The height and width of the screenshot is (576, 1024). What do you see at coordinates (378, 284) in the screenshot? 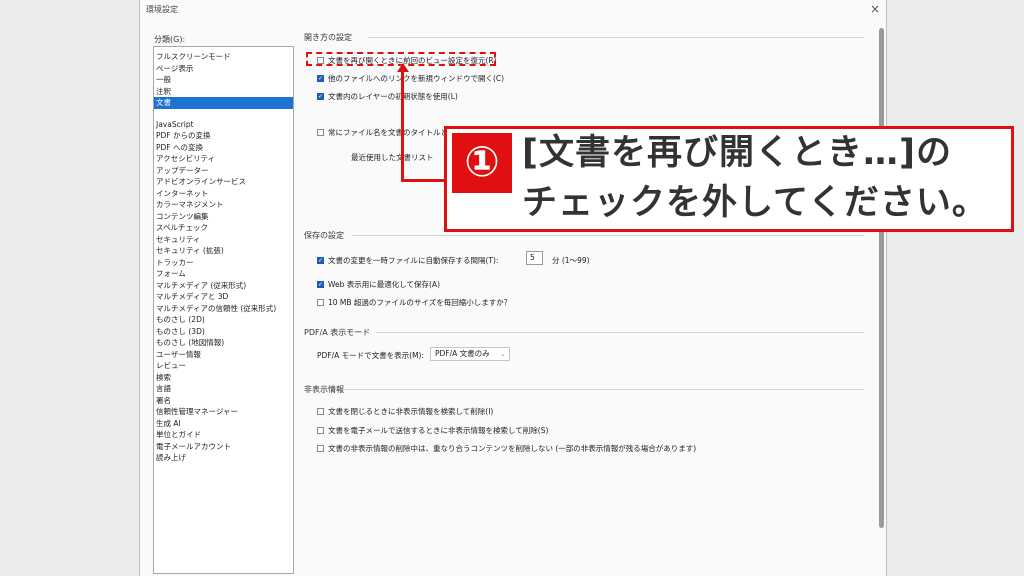
I see `web-optimize-checkbox: ✓ Web 表示用に最適化して保存(A)` at bounding box center [378, 284].